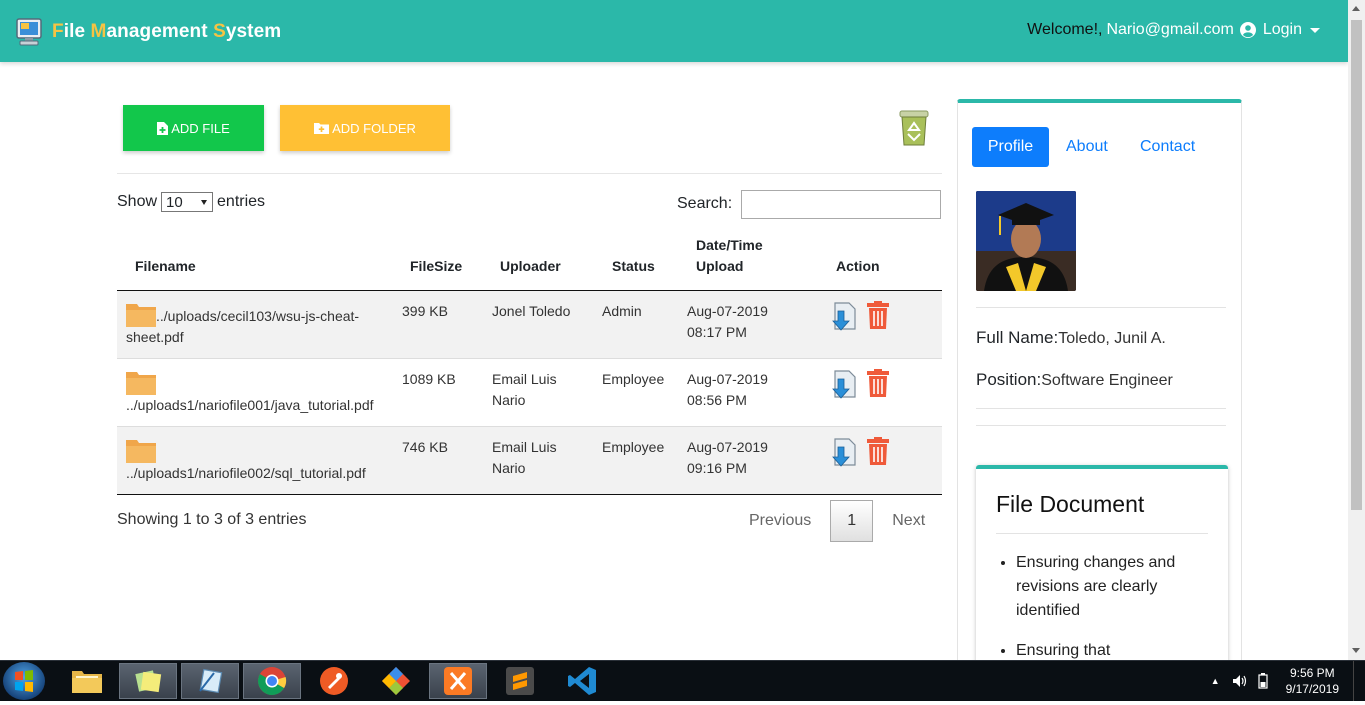 The image size is (1365, 705). I want to click on add-folder-button: ADD FOLDER, so click(365, 128).